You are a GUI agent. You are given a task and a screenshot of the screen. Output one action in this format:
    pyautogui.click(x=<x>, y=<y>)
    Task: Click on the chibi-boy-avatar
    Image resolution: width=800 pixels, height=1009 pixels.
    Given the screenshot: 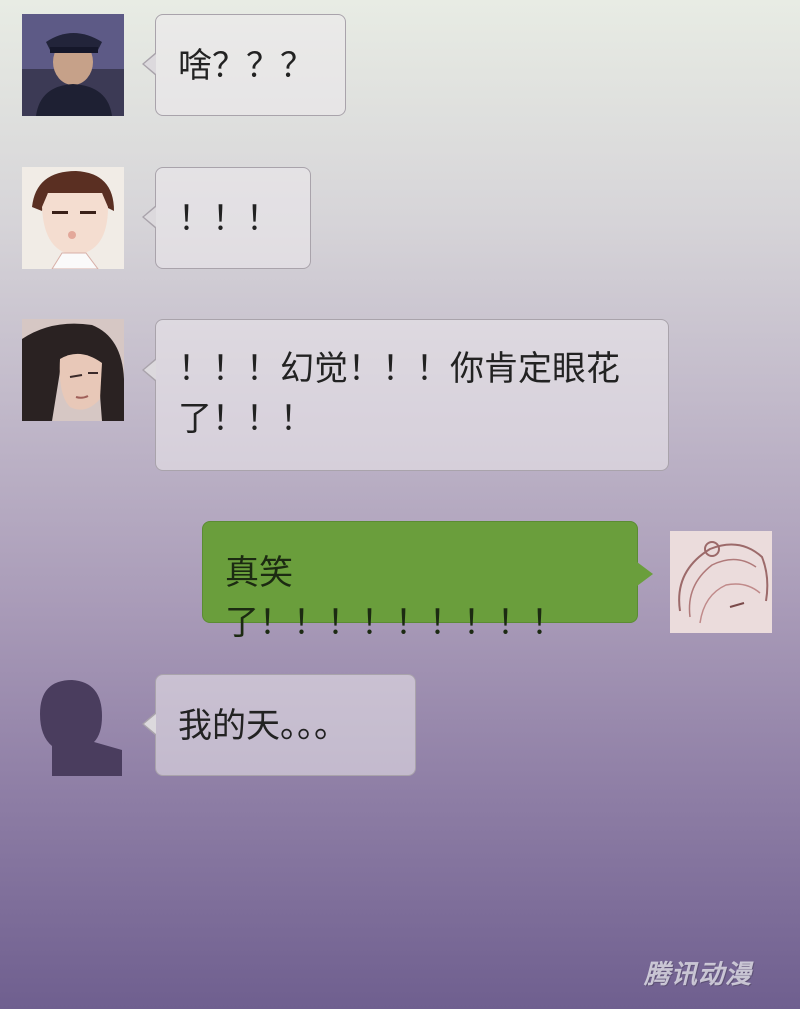 What is the action you would take?
    pyautogui.click(x=73, y=218)
    